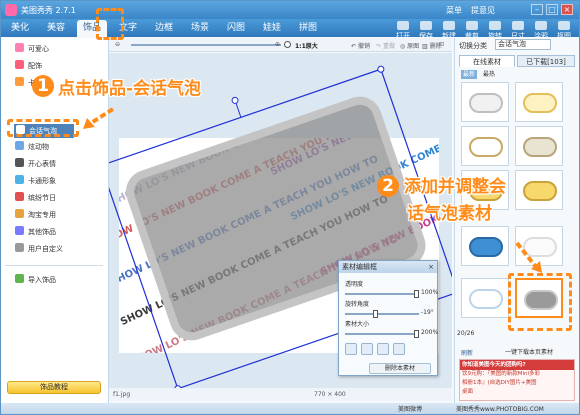 Image resolution: width=580 pixels, height=415 pixels. What do you see at coordinates (277, 44) in the screenshot?
I see `zoom-in-icon: ⊕` at bounding box center [277, 44].